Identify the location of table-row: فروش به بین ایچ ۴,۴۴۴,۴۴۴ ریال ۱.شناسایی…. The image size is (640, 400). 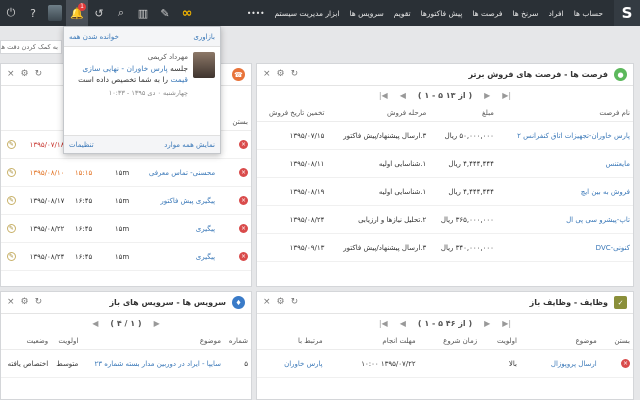
(445, 191).